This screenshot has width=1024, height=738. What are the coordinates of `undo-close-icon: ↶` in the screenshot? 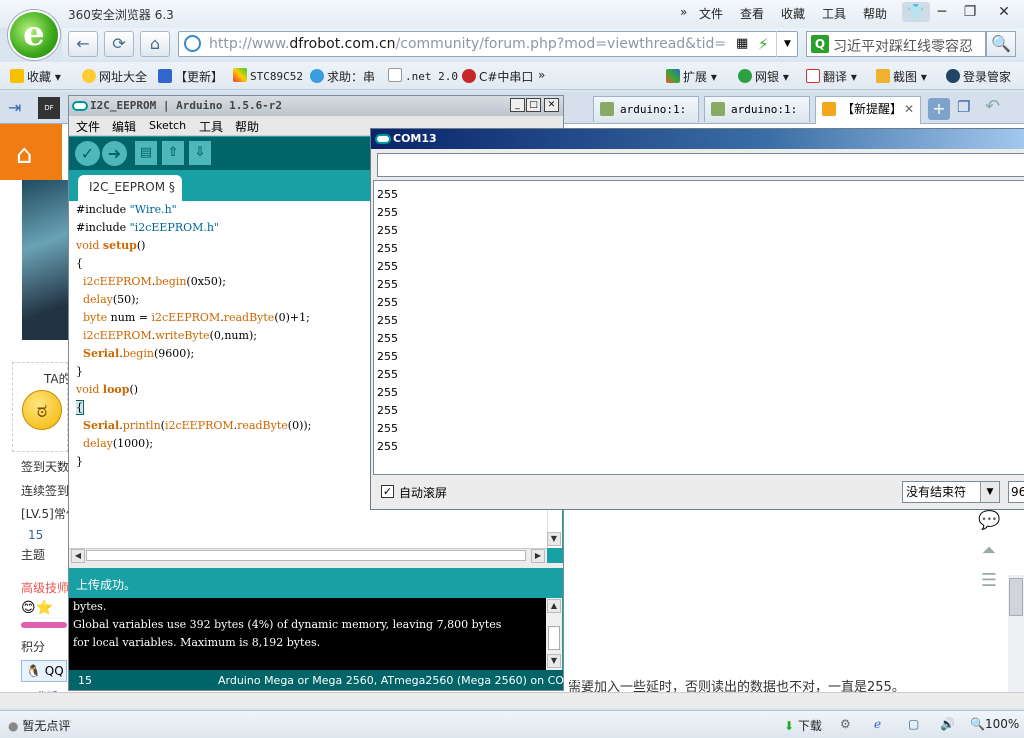 It's located at (992, 106).